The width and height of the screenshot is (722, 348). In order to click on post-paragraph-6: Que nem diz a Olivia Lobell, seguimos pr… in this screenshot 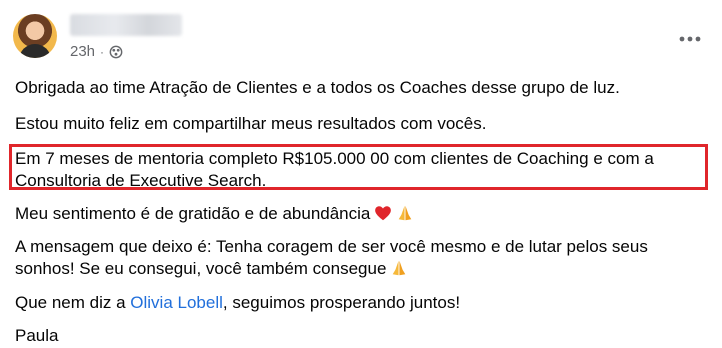, I will do `click(237, 303)`.